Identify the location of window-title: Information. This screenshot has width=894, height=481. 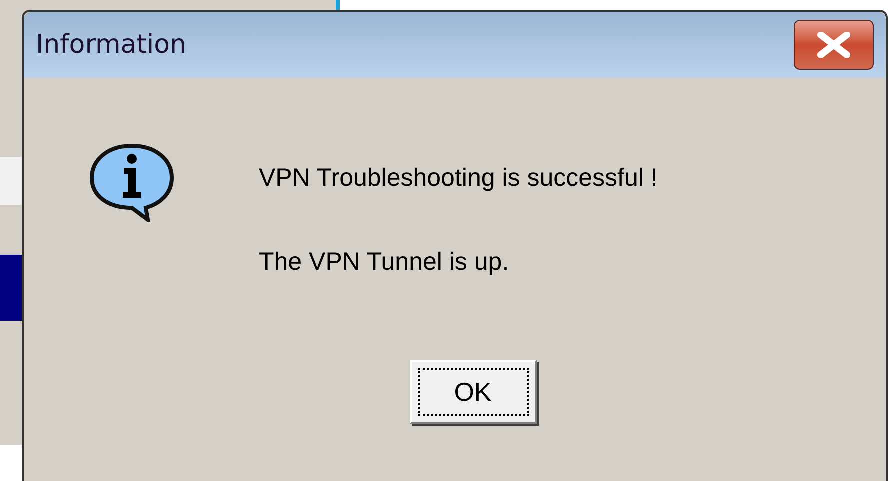
(111, 45).